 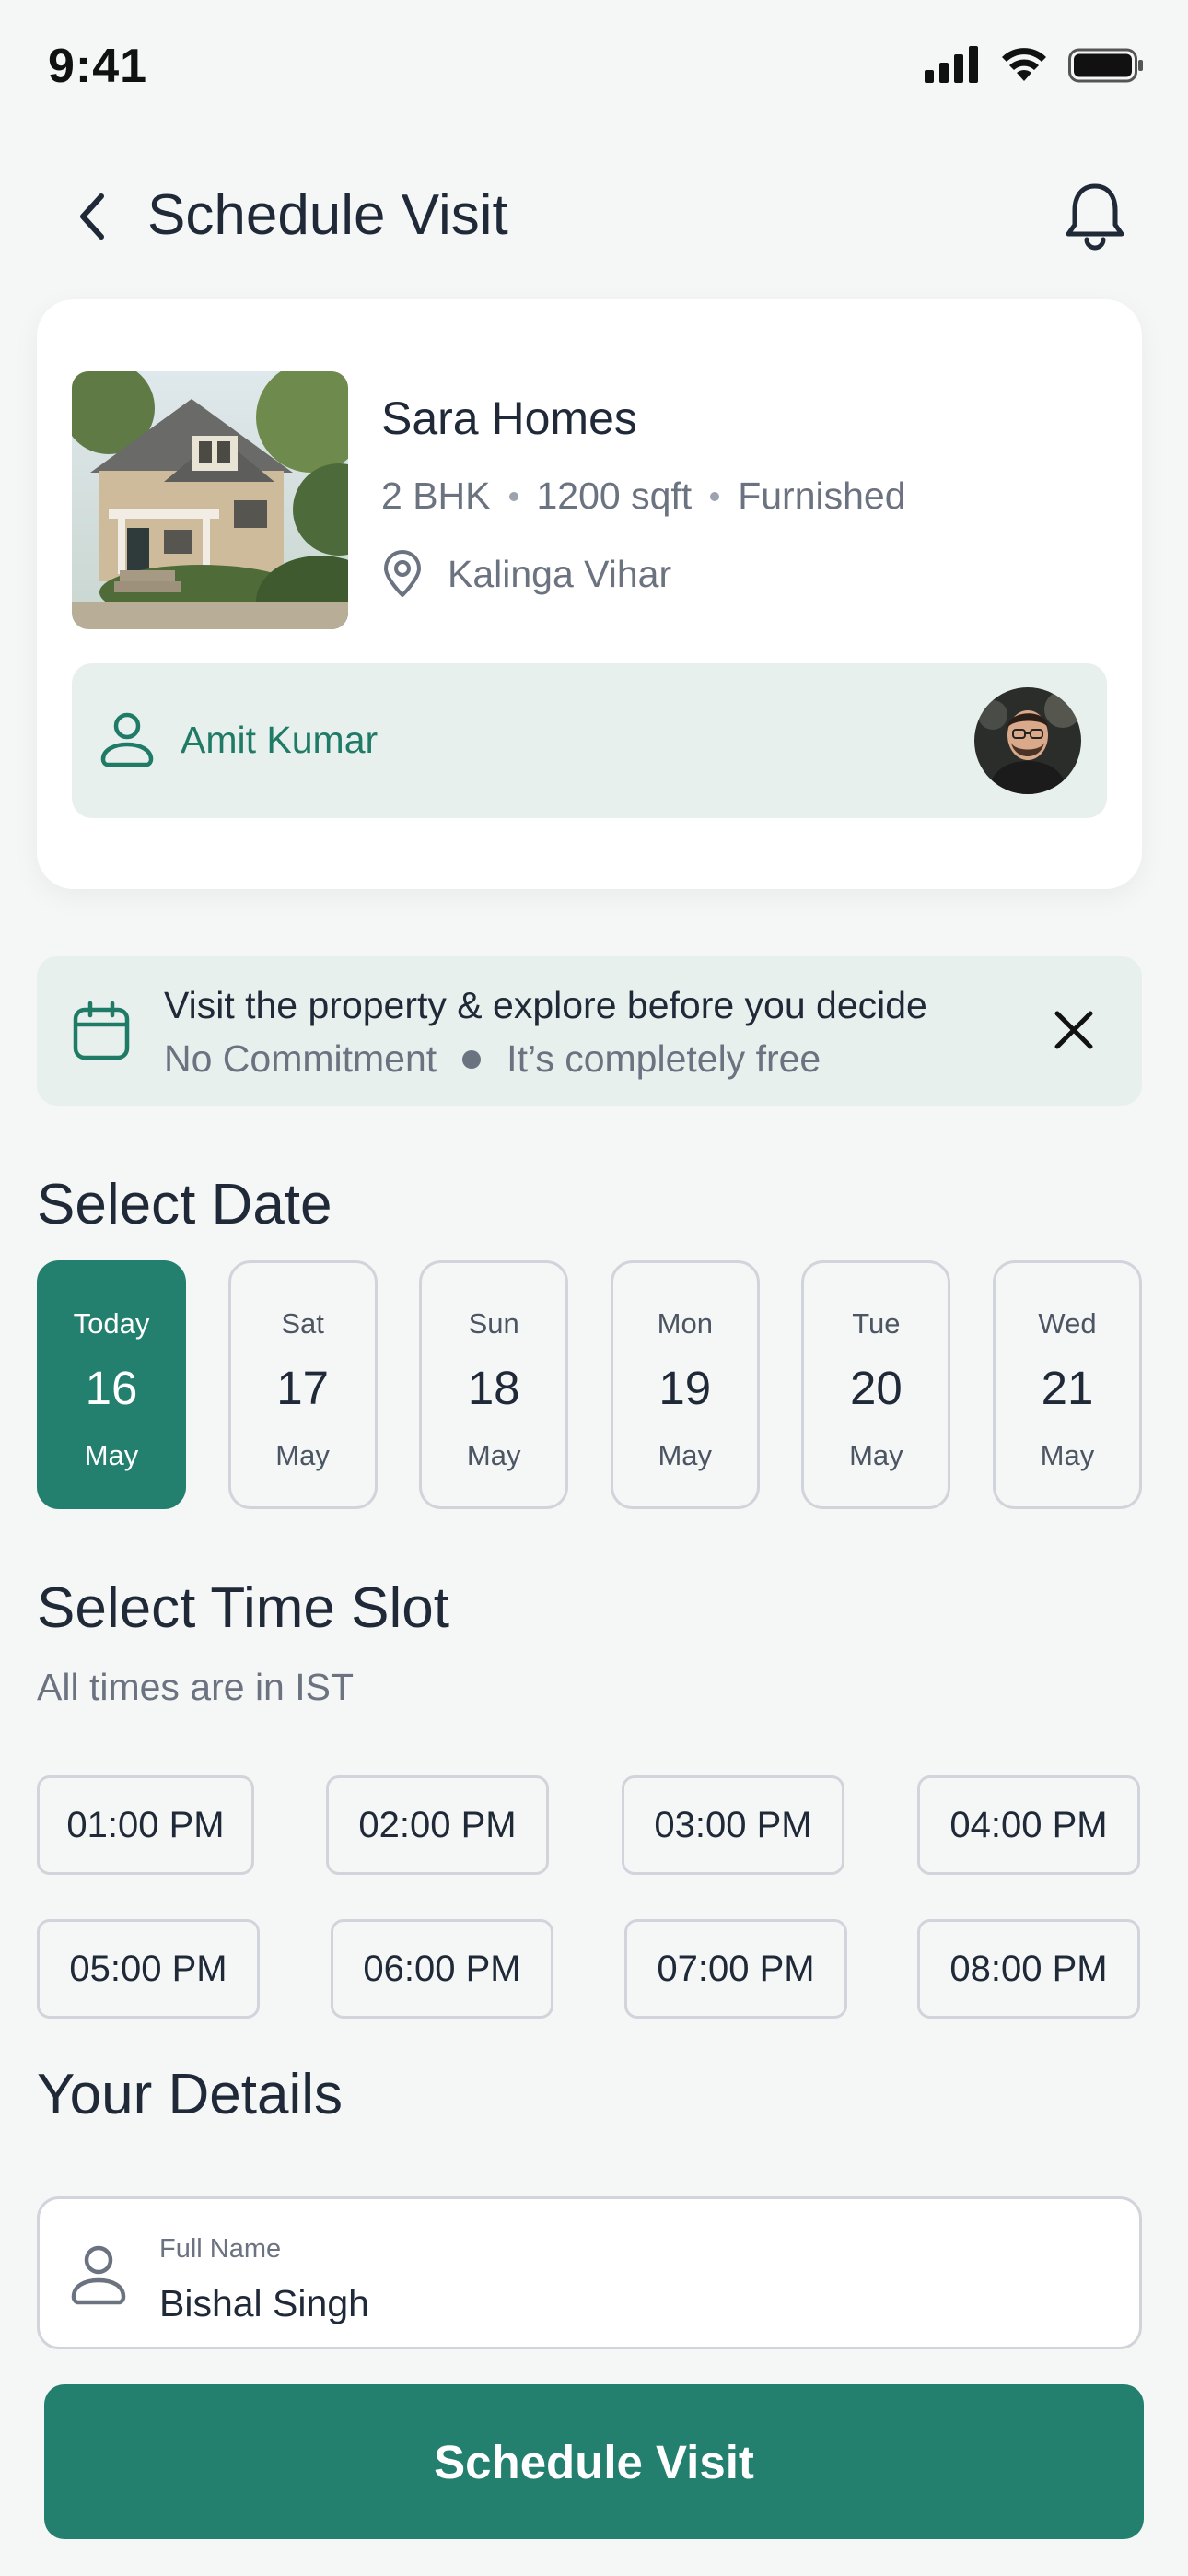 I want to click on time-slot: 08:00 PM, so click(x=1028, y=1969).